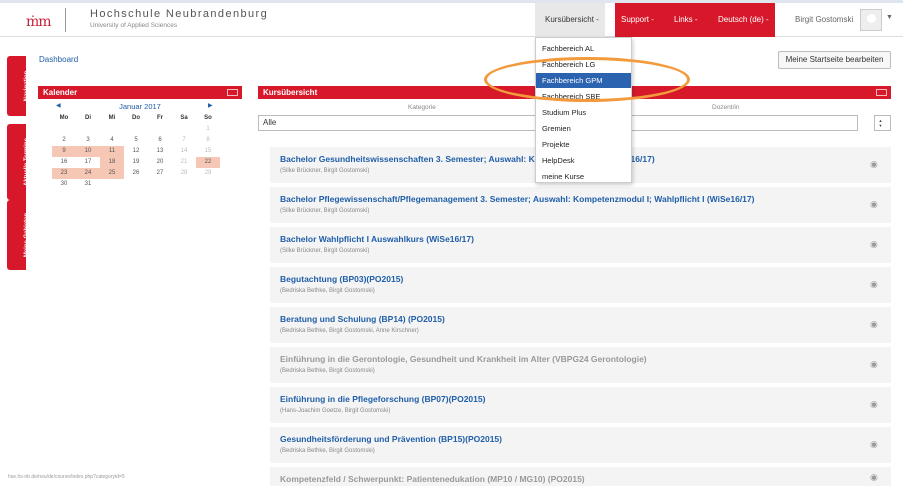 The width and height of the screenshot is (903, 486). What do you see at coordinates (362, 319) in the screenshot?
I see `course-title: Beratung und Schulung (BP14) (PO2015)` at bounding box center [362, 319].